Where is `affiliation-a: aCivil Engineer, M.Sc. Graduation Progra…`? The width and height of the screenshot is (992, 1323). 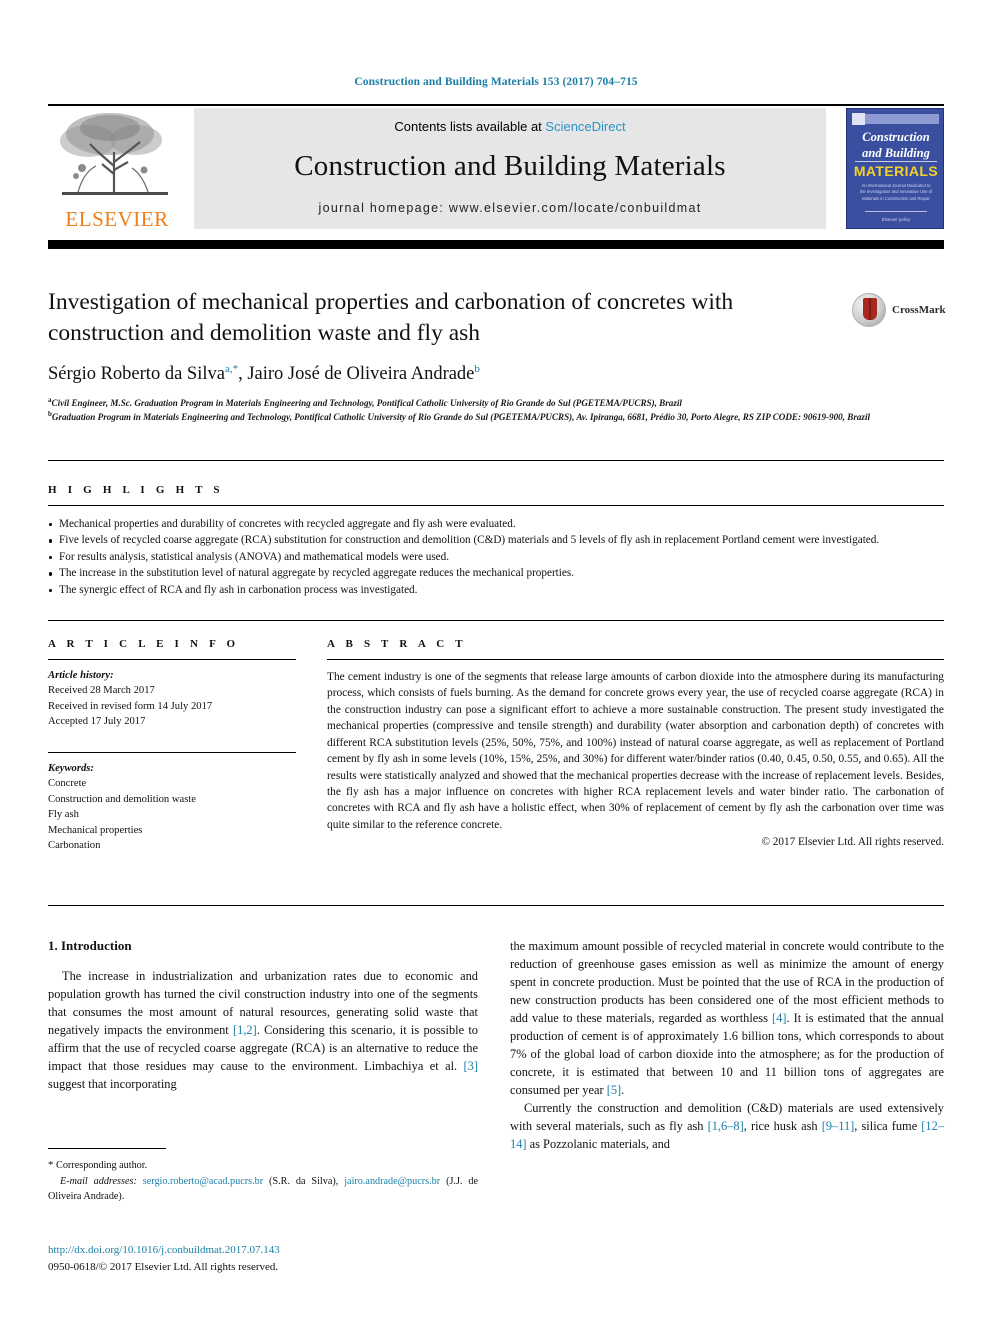
affiliation-a: aCivil Engineer, M.Sc. Graduation Progra… is located at coordinates (496, 403).